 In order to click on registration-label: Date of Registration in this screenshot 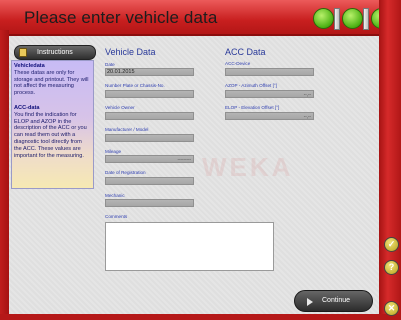, I will do `click(125, 172)`.